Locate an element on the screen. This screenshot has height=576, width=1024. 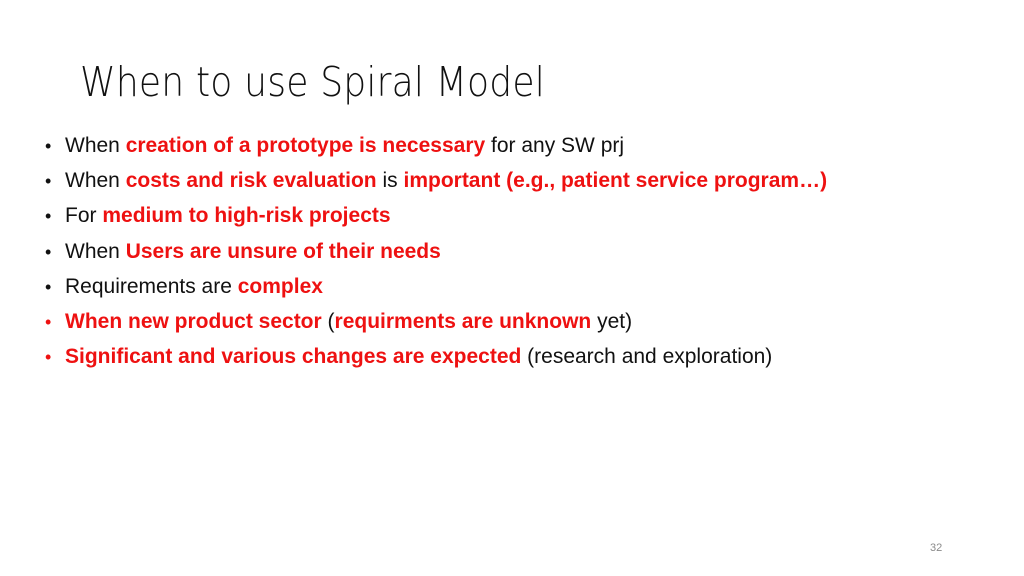
bullet-item: • For medium to high-risk projects is located at coordinates (436, 218).